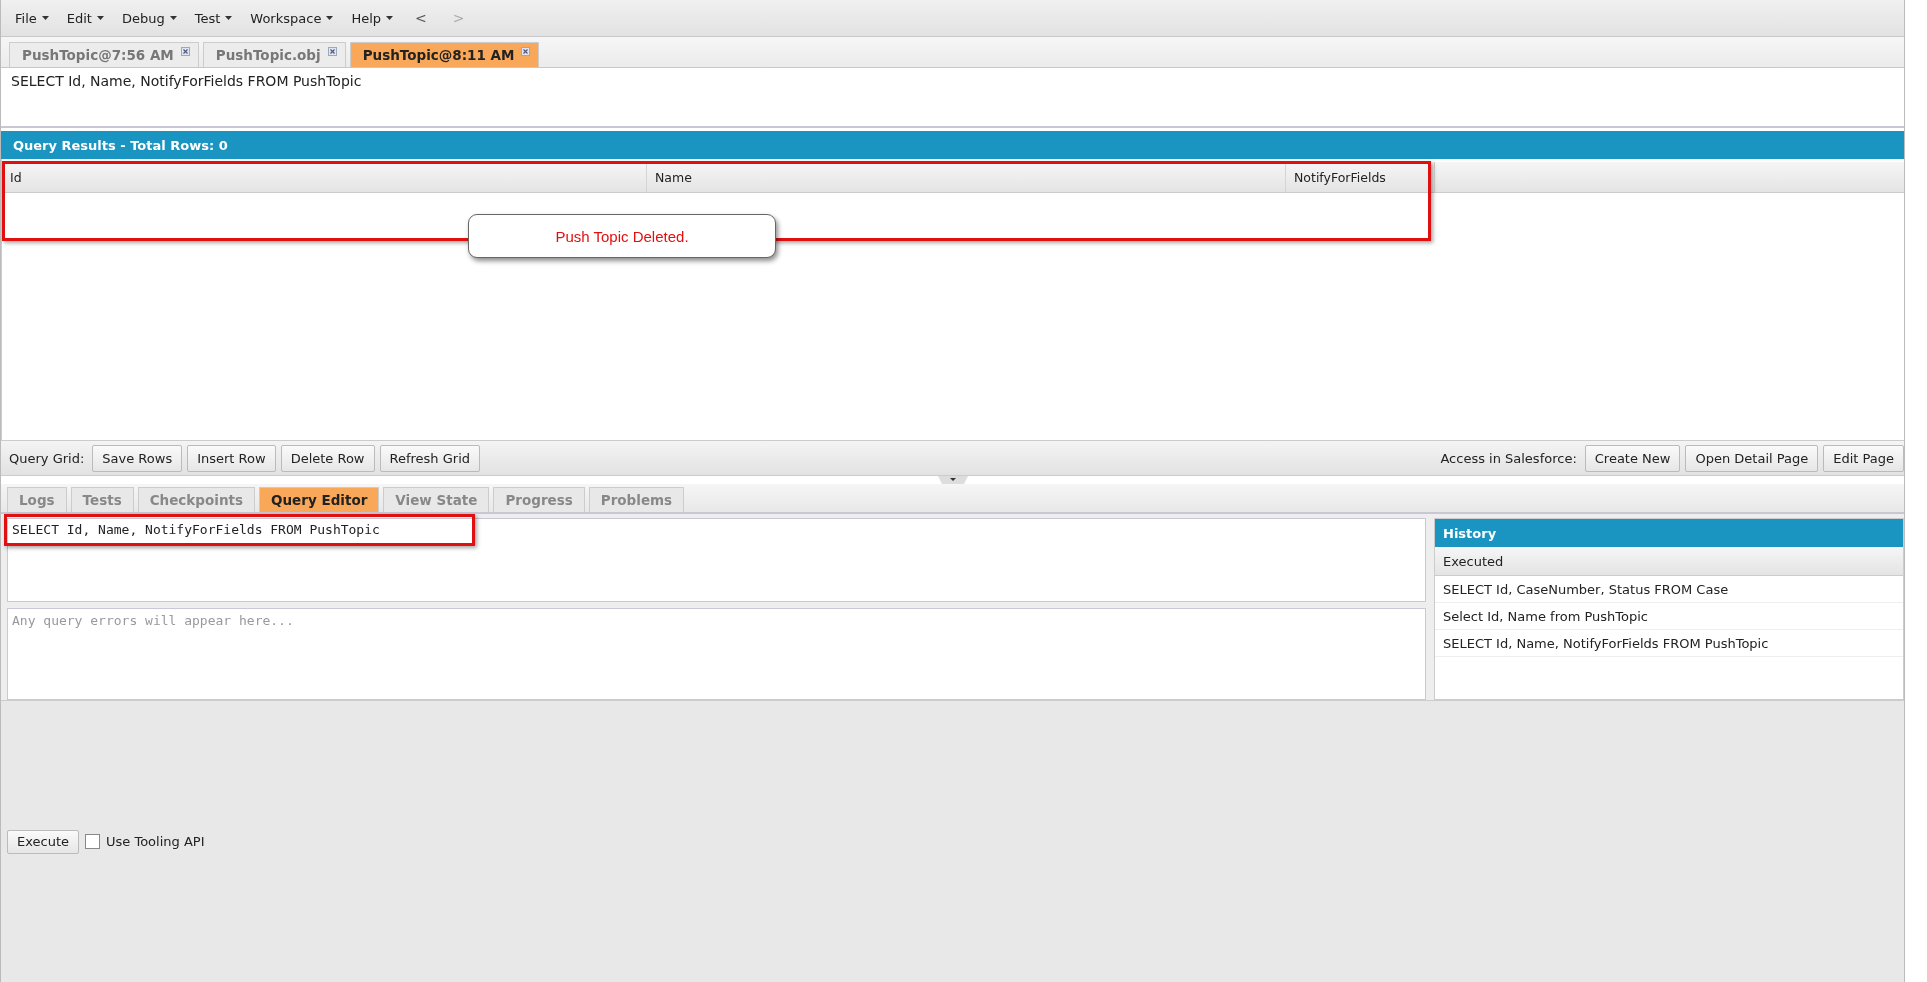  Describe the element at coordinates (120, 145) in the screenshot. I see `results-title: Query Results - Total Rows: 0` at that location.